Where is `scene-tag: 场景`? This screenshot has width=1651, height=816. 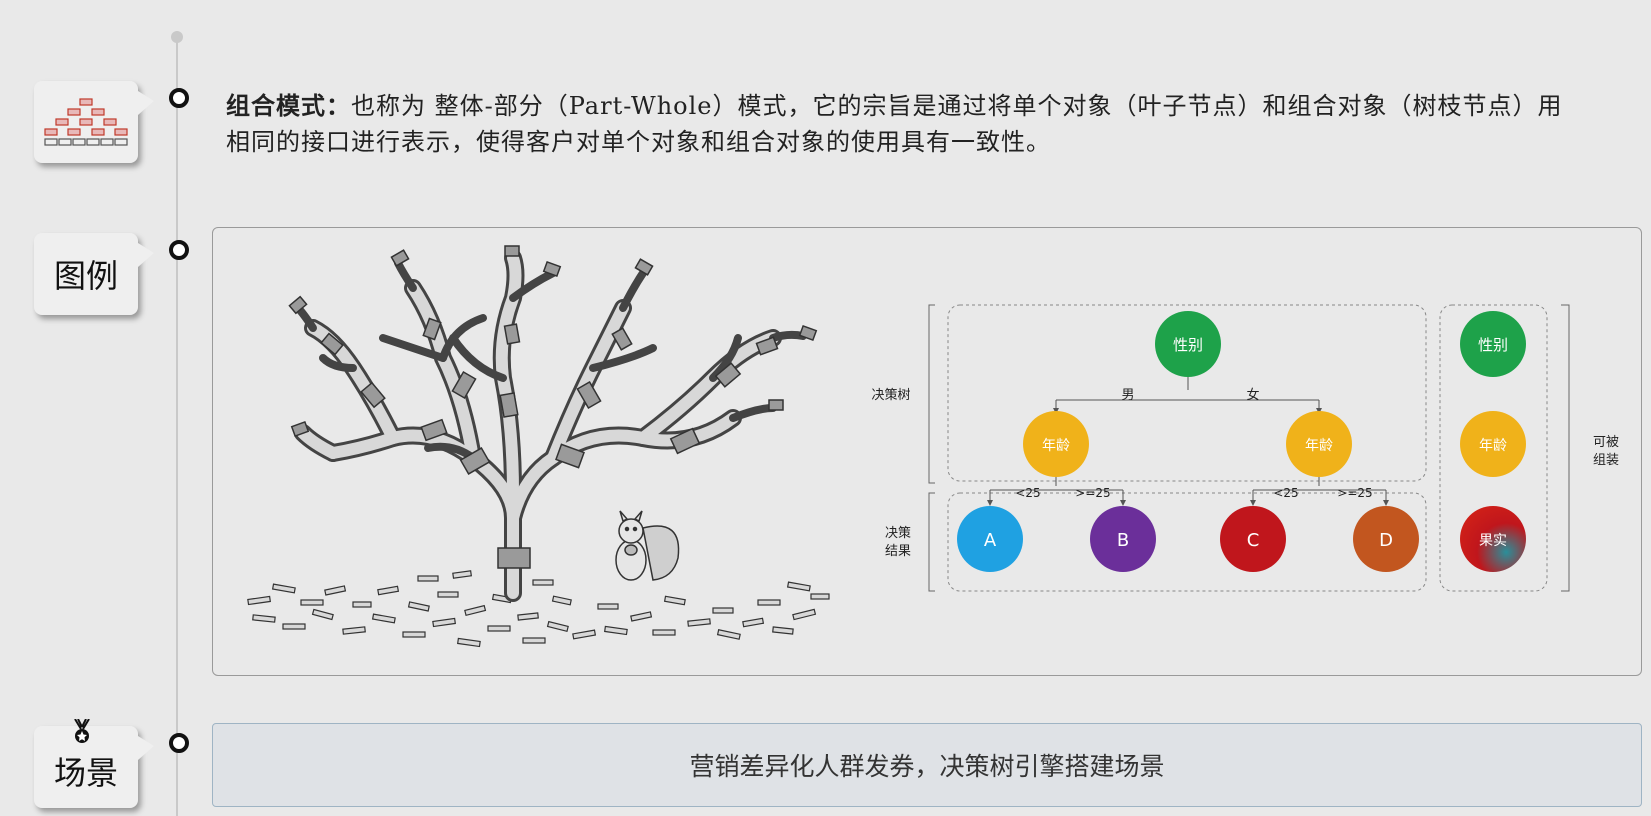
scene-tag: 场景 is located at coordinates (94, 763).